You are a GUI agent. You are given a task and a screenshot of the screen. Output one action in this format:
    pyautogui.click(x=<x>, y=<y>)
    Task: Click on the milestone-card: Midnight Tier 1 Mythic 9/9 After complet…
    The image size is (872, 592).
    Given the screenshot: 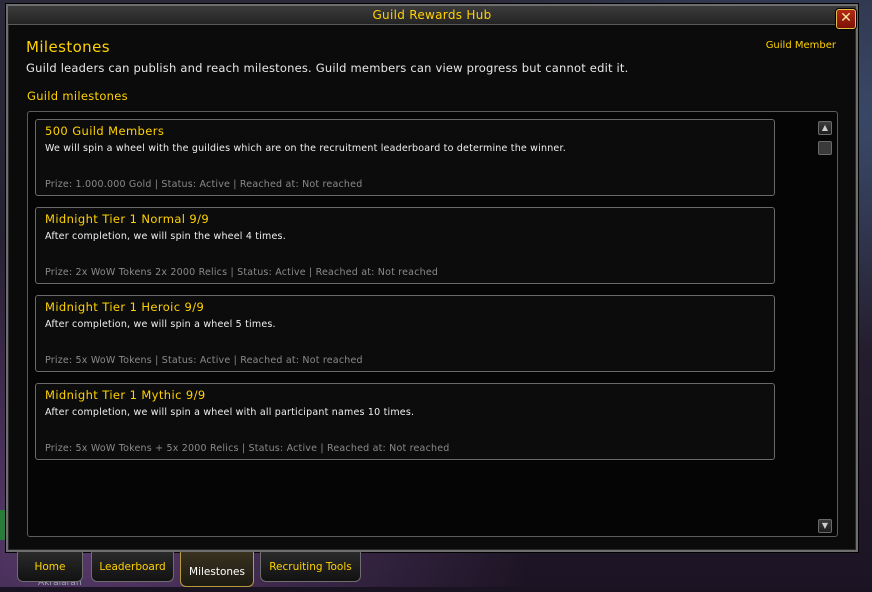 What is the action you would take?
    pyautogui.click(x=405, y=421)
    